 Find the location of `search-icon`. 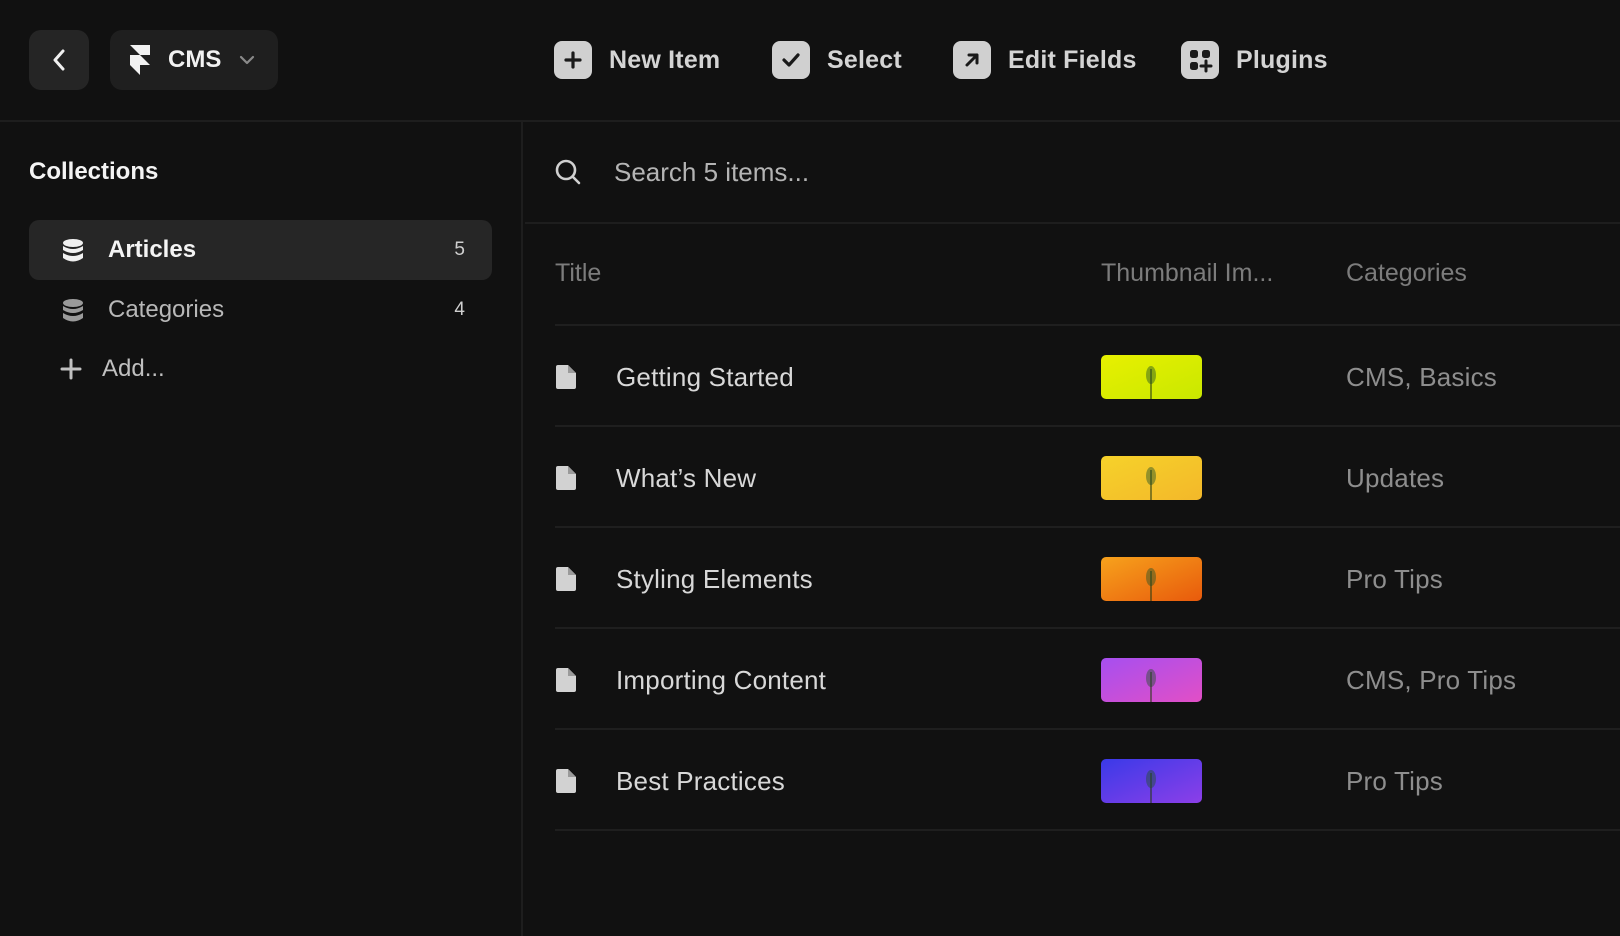

search-icon is located at coordinates (568, 172).